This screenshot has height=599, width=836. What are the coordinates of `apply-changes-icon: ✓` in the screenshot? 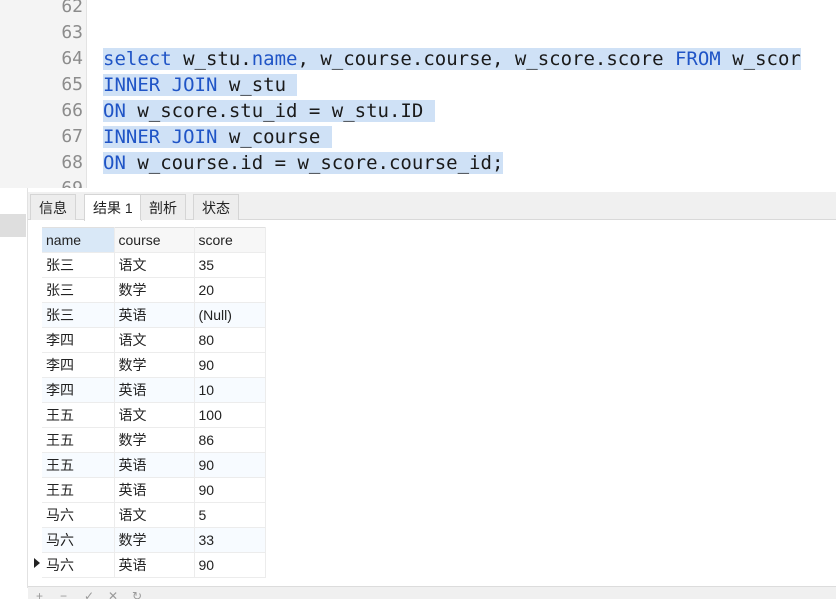 It's located at (89, 594).